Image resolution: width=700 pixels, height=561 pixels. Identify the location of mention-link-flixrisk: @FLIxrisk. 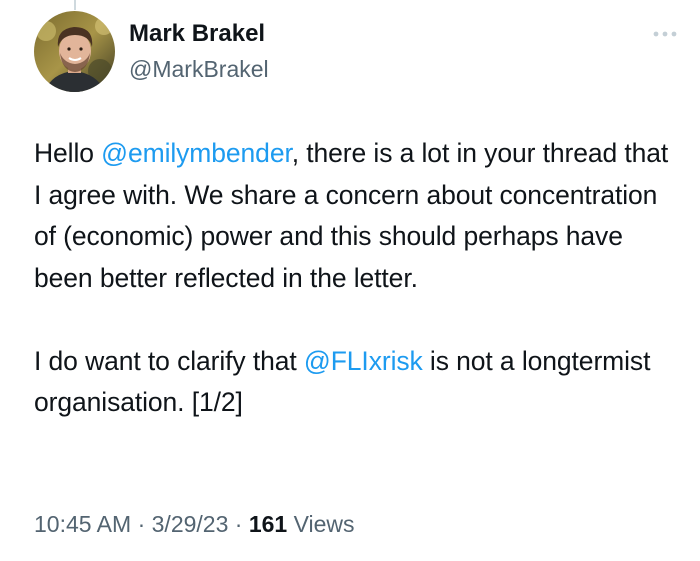
(363, 361).